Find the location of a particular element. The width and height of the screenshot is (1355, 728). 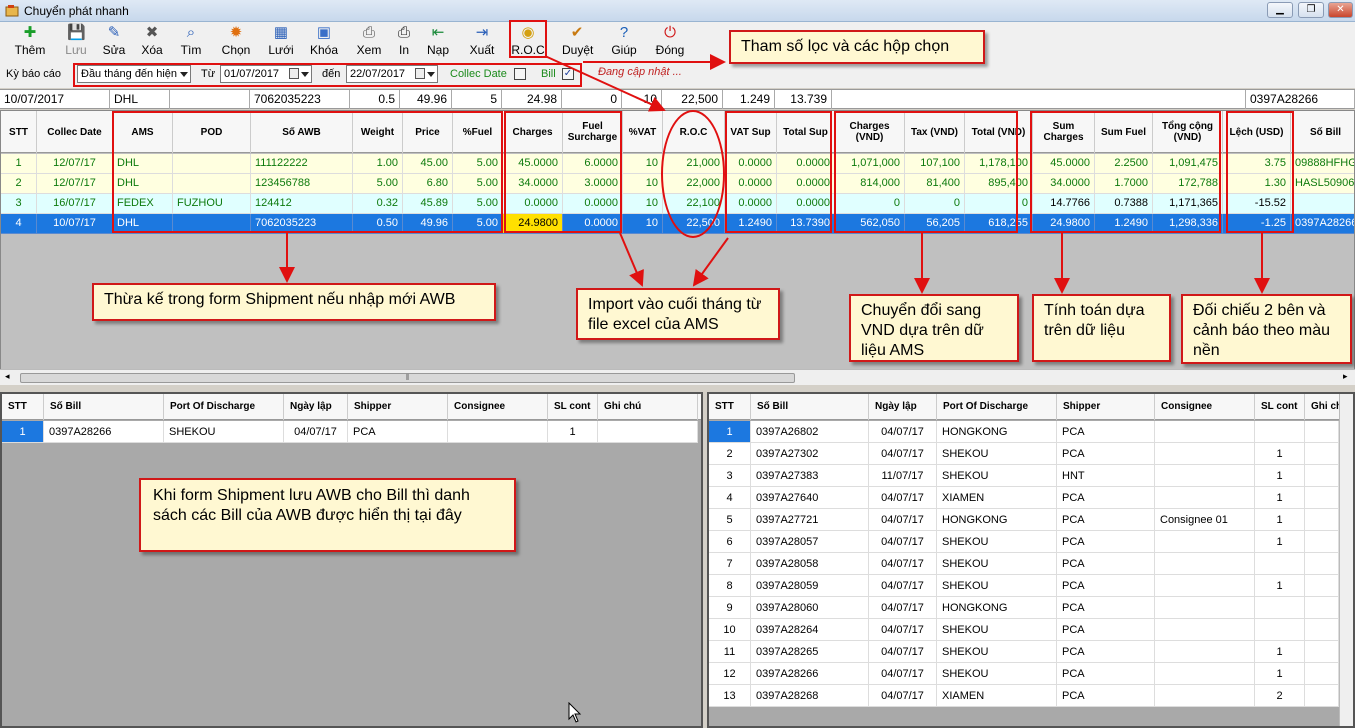

toolbar-button-8: ⎙ Xem is located at coordinates (369, 42).